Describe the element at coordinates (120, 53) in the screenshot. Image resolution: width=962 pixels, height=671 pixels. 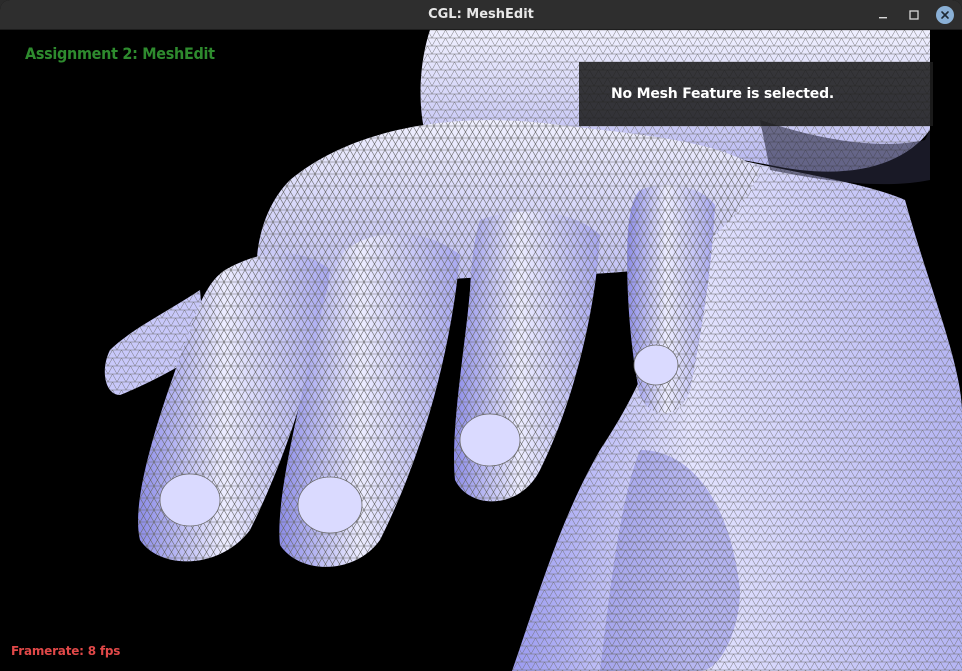
I see `app-title: Assignment 2: MeshEdit` at that location.